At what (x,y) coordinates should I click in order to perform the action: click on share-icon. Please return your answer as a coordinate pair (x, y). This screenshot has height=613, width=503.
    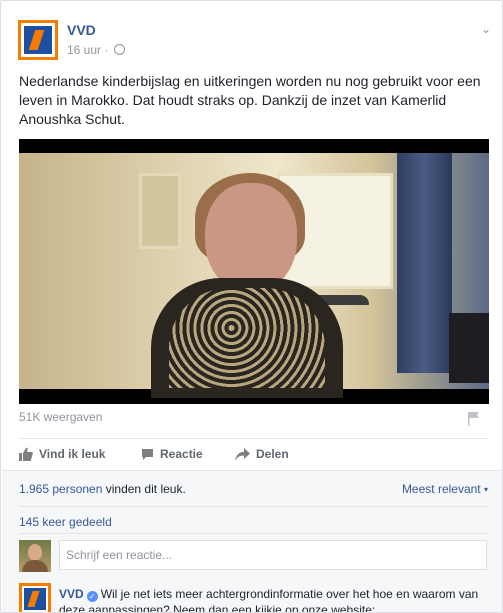
    Looking at the image, I should click on (242, 454).